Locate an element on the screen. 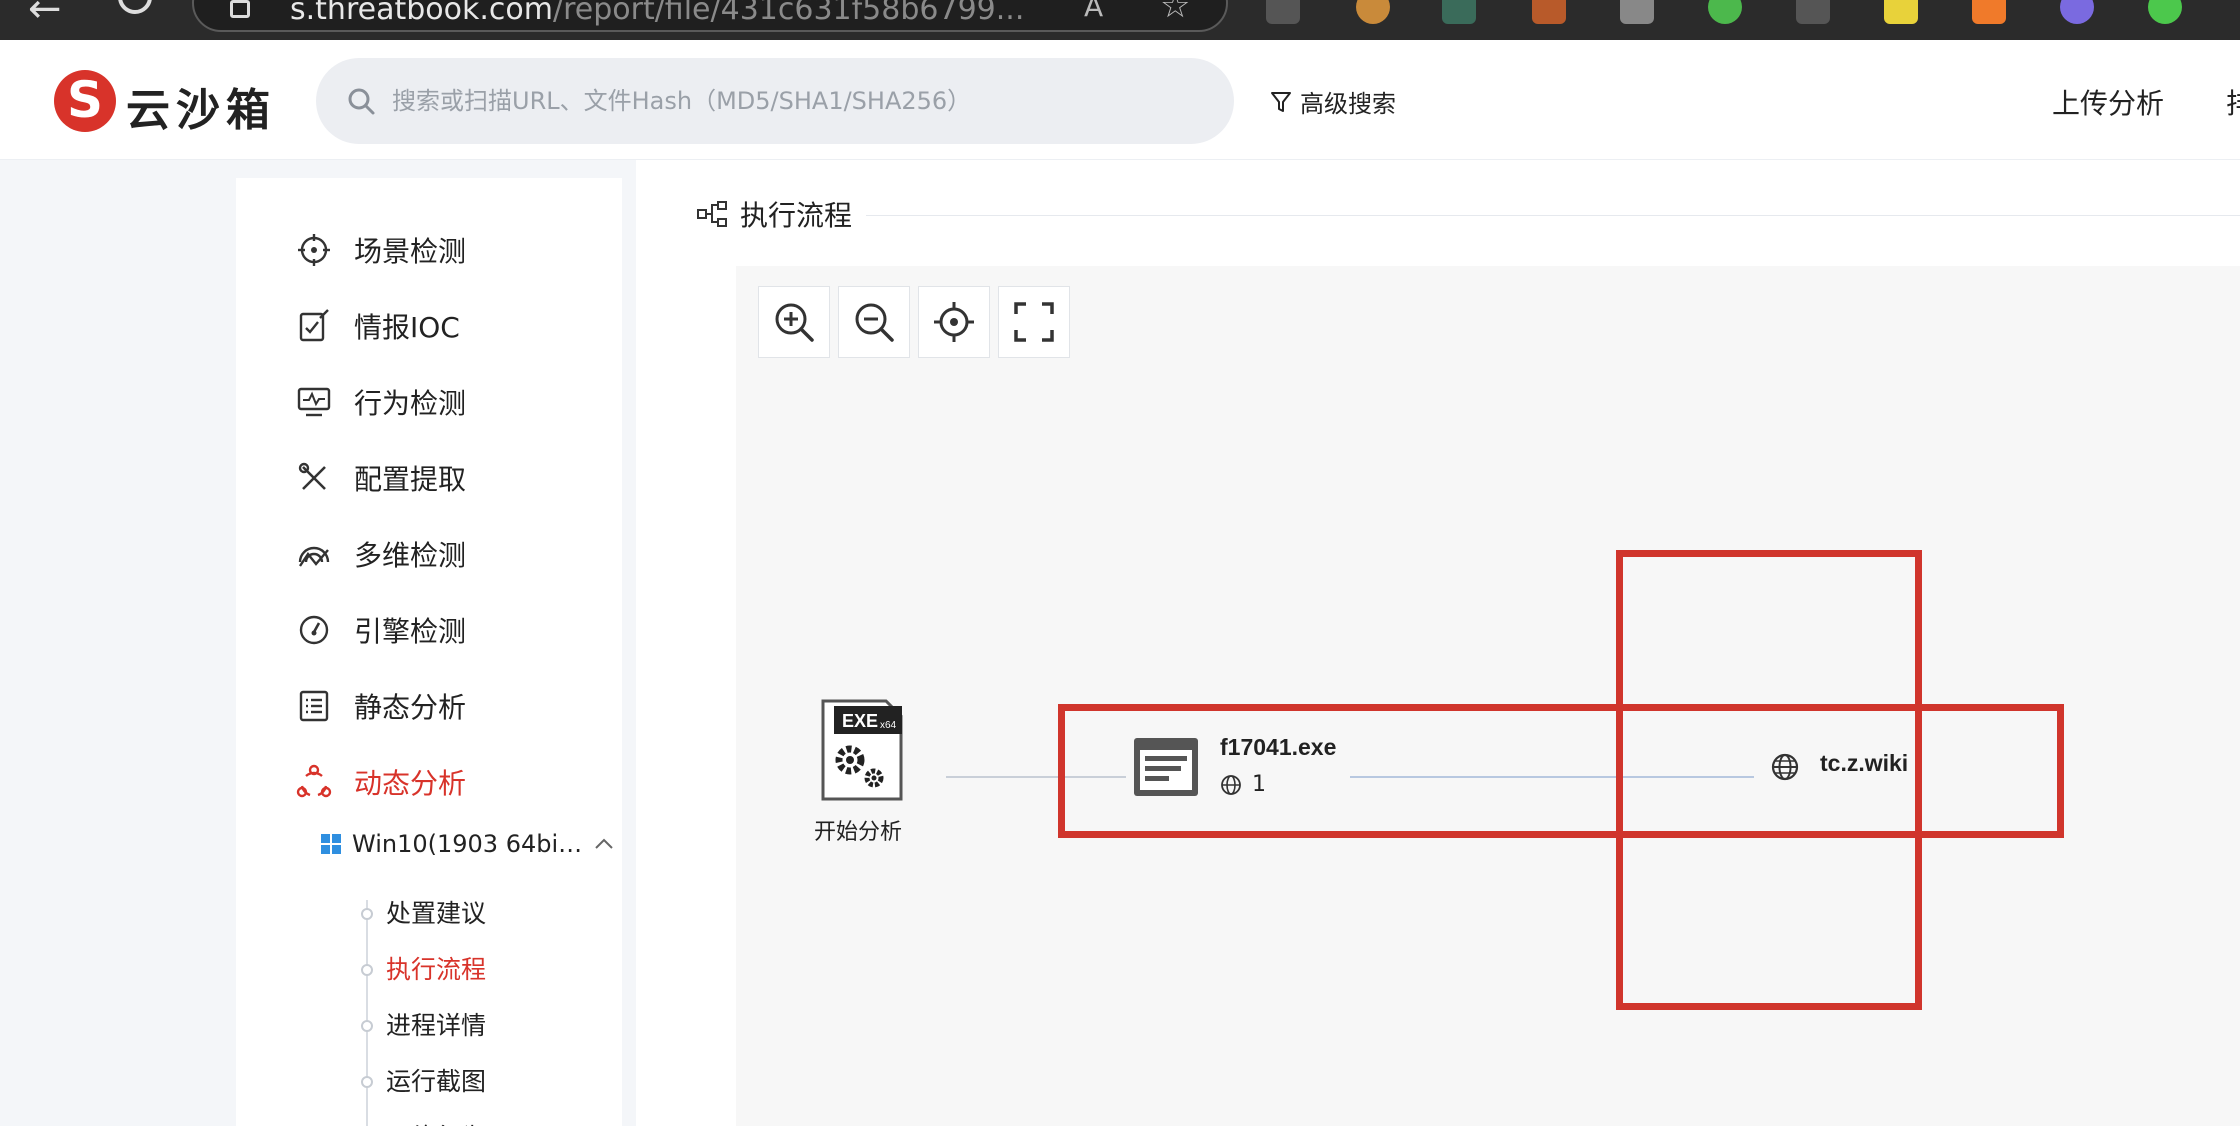 This screenshot has height=1126, width=2240. zoom-in-button is located at coordinates (794, 322).